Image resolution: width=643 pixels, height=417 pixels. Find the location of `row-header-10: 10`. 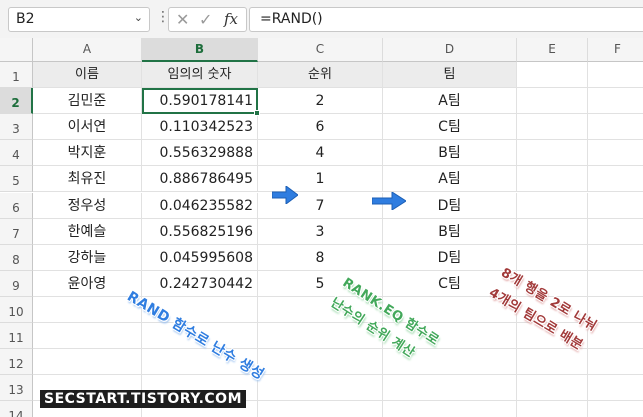

row-header-10: 10 is located at coordinates (16, 309).